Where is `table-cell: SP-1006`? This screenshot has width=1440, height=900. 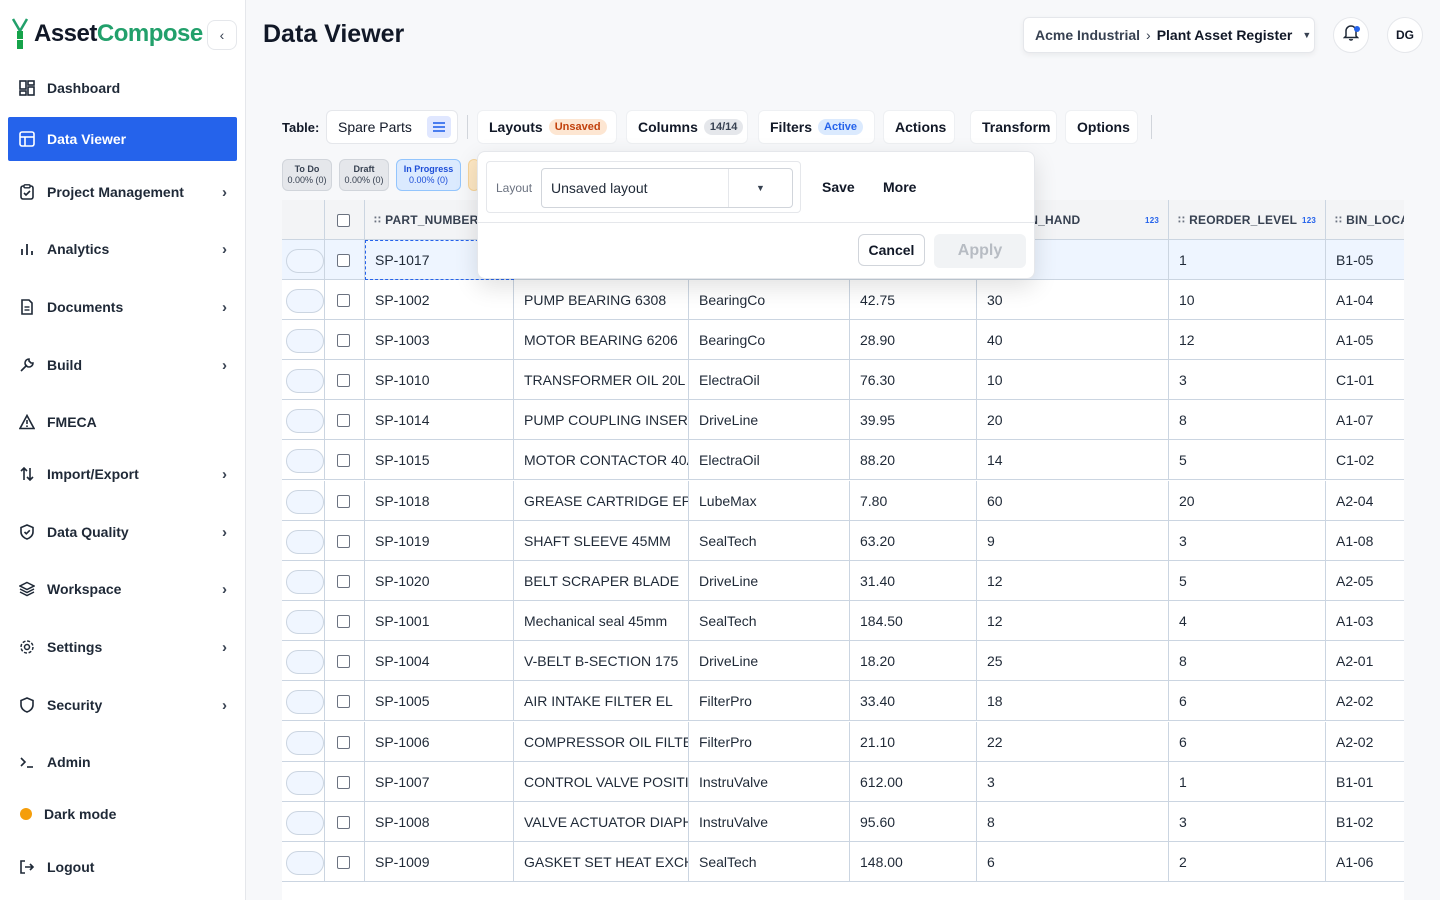 table-cell: SP-1006 is located at coordinates (439, 742).